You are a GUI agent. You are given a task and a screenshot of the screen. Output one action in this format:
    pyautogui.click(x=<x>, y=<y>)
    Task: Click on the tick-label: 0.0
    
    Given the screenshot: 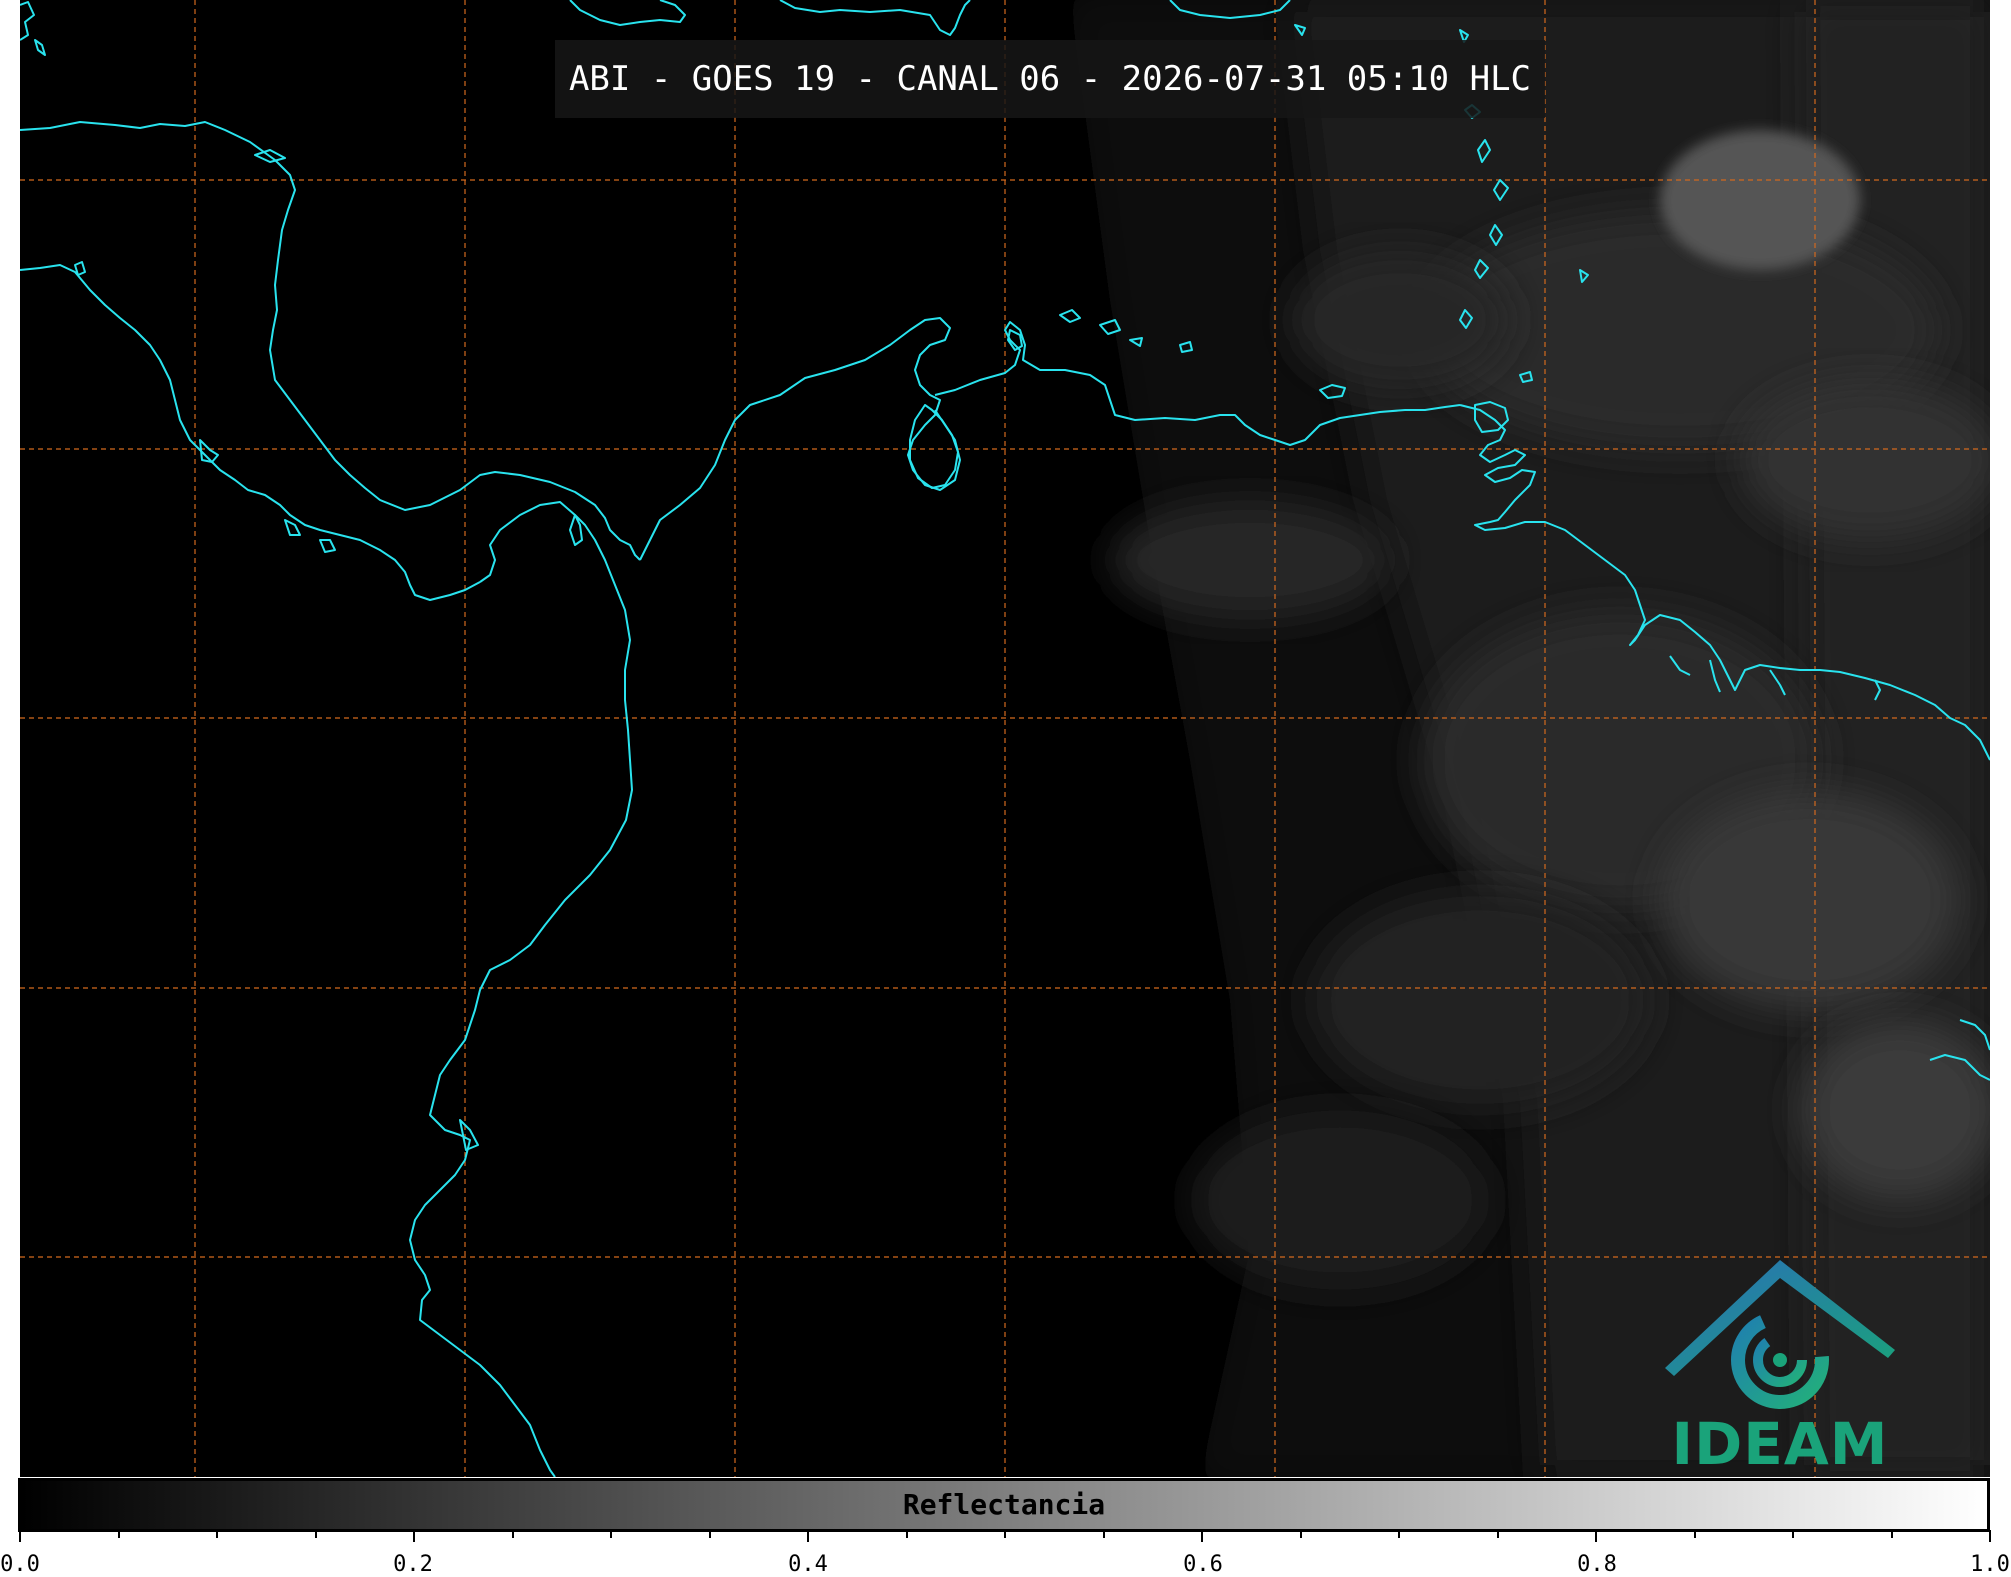 What is the action you would take?
    pyautogui.click(x=20, y=1564)
    